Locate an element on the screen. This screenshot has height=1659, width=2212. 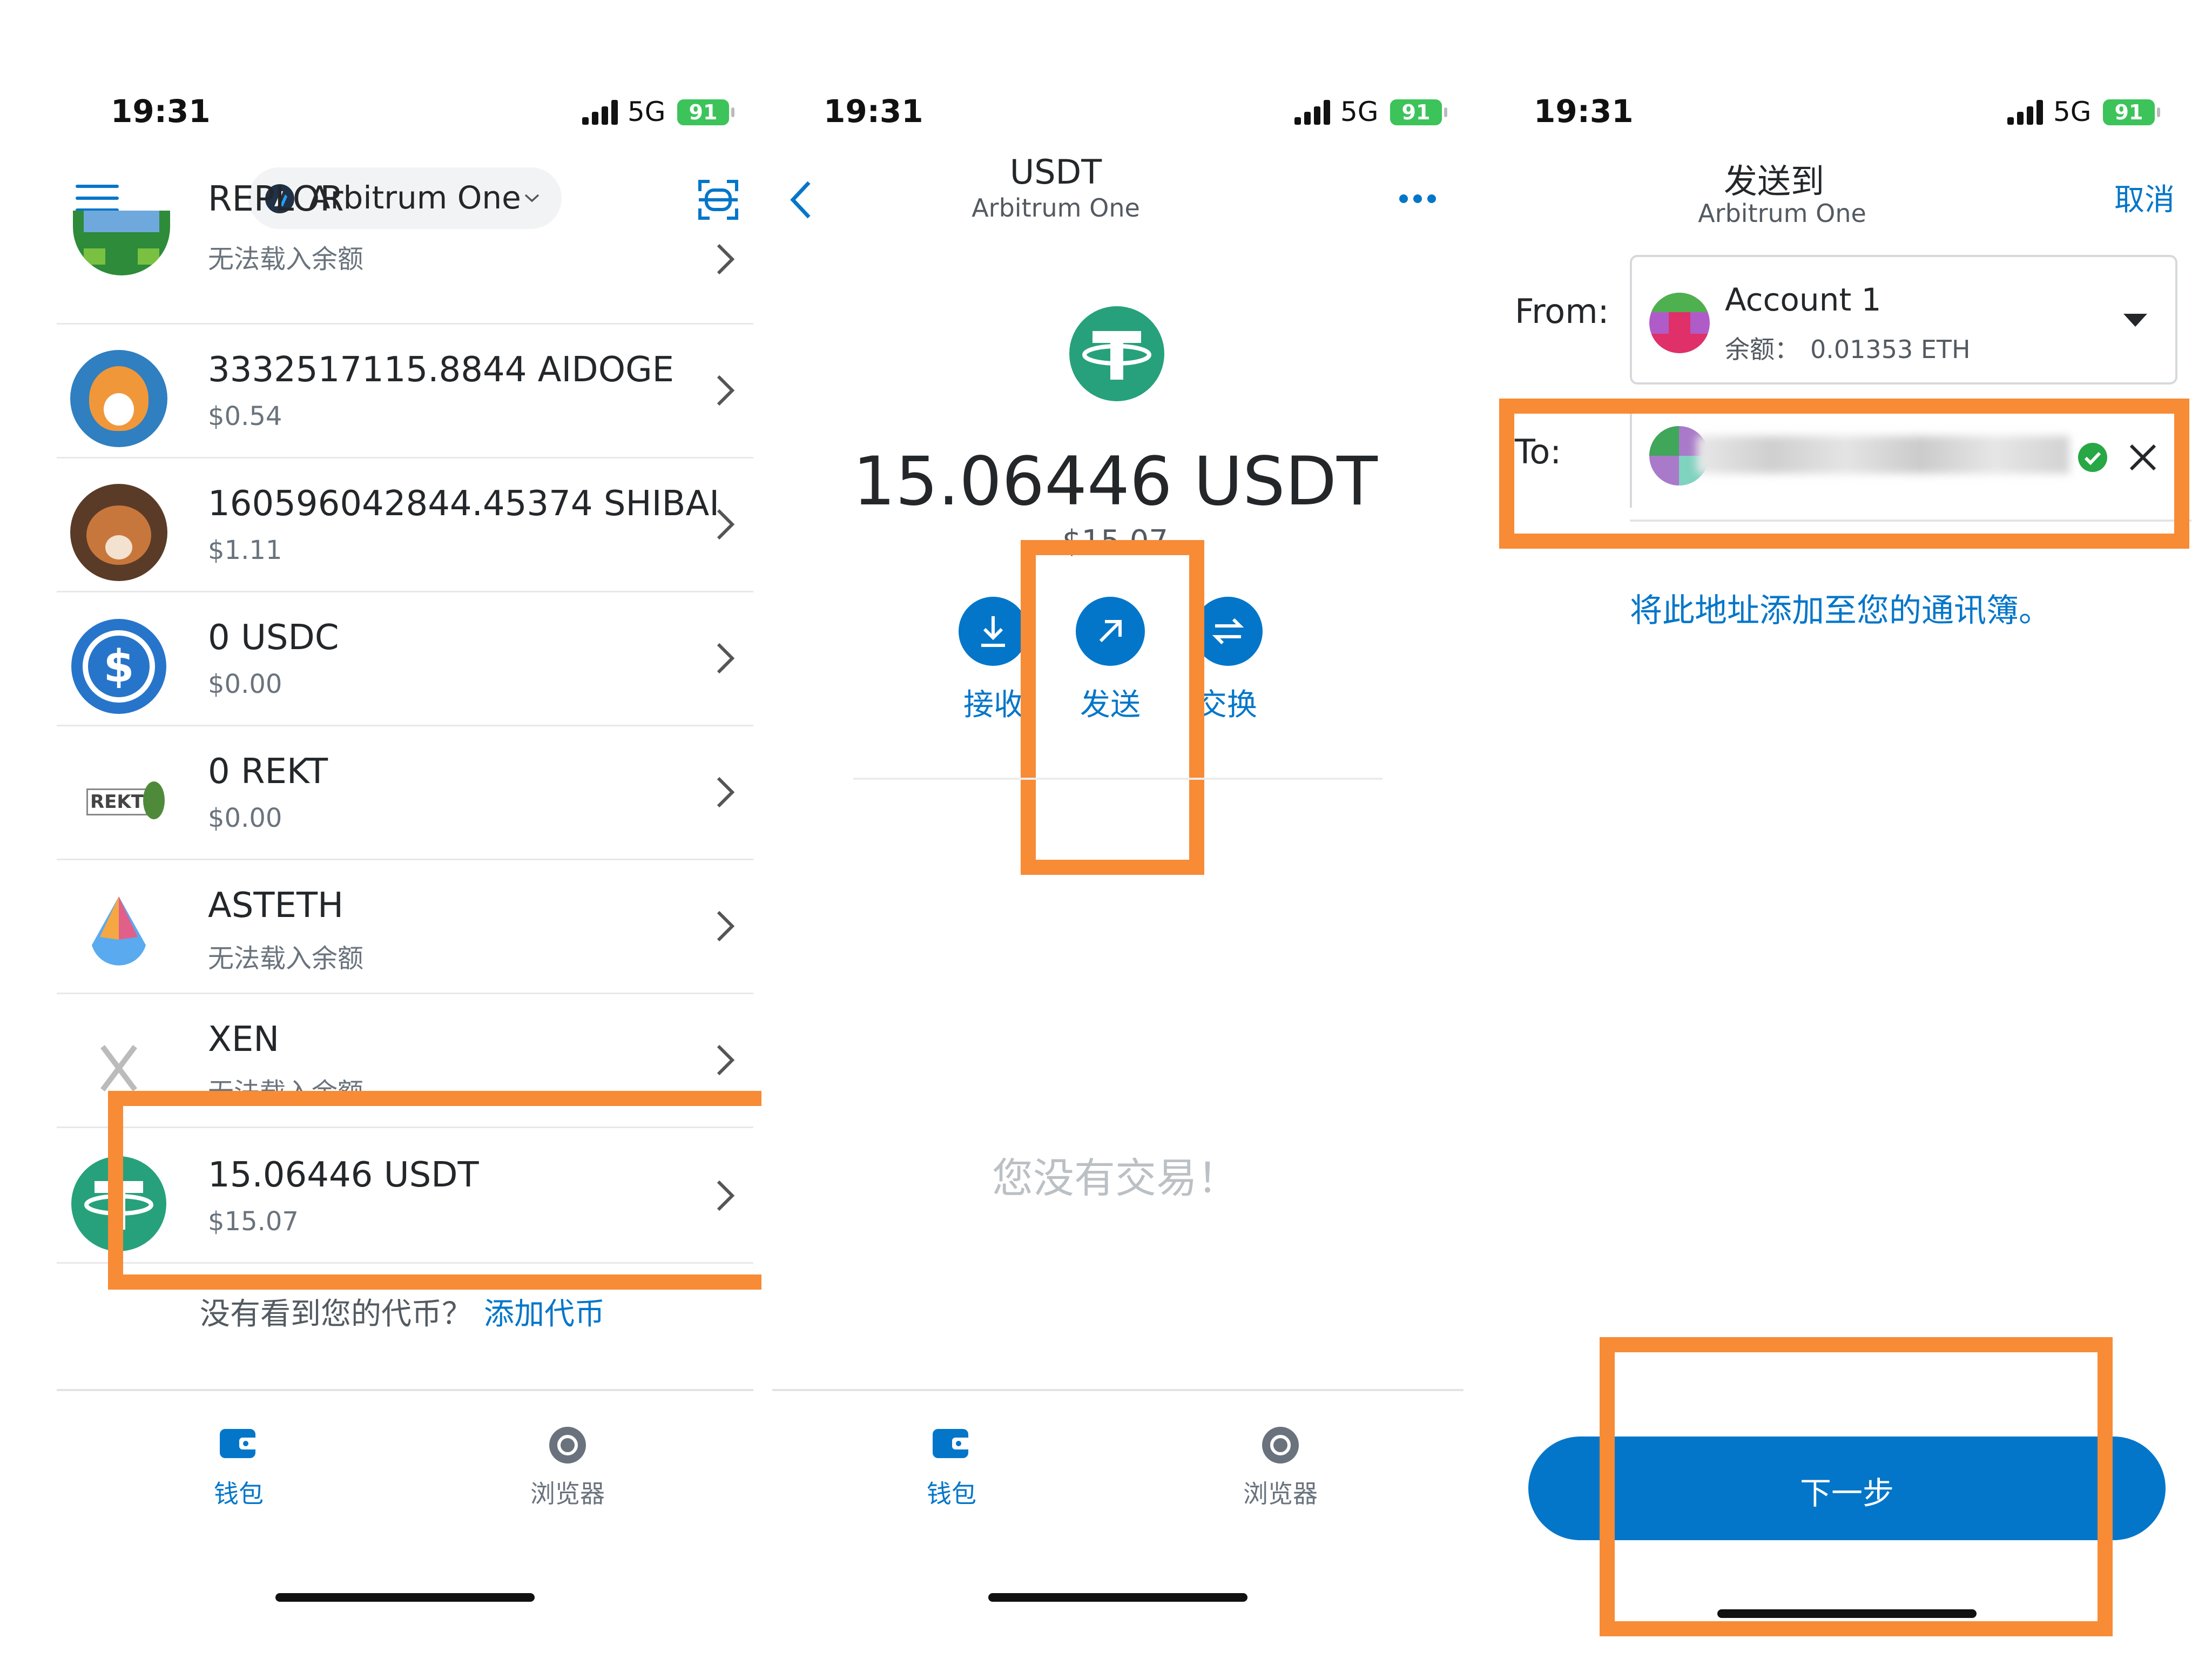
token-subtitle: $1.11 is located at coordinates (245, 550).